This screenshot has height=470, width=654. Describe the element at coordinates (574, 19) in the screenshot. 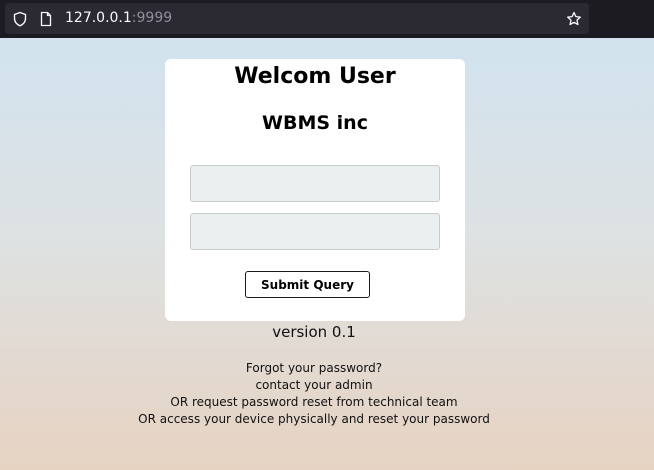

I see `star-icon` at that location.